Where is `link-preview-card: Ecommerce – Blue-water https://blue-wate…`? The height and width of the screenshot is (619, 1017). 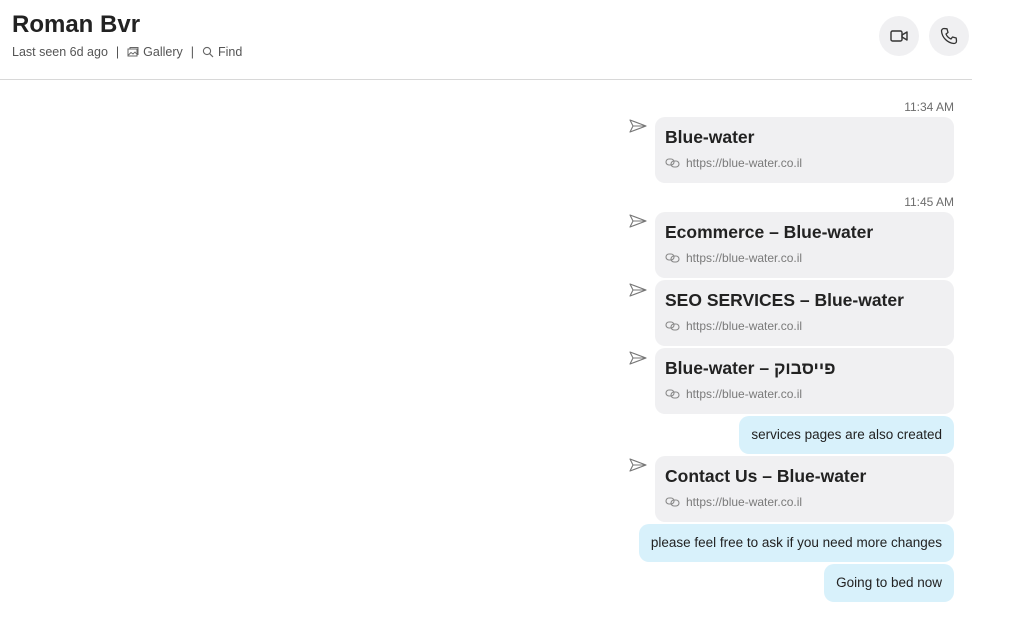
link-preview-card: Ecommerce – Blue-water https://blue-wate… is located at coordinates (804, 245).